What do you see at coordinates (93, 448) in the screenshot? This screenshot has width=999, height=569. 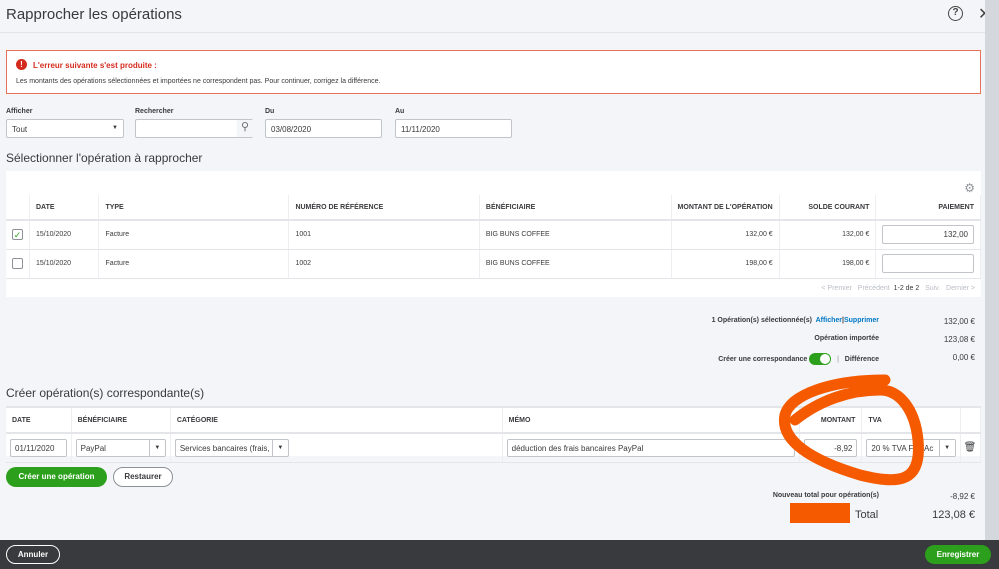 I see `payee-value: PayPal` at bounding box center [93, 448].